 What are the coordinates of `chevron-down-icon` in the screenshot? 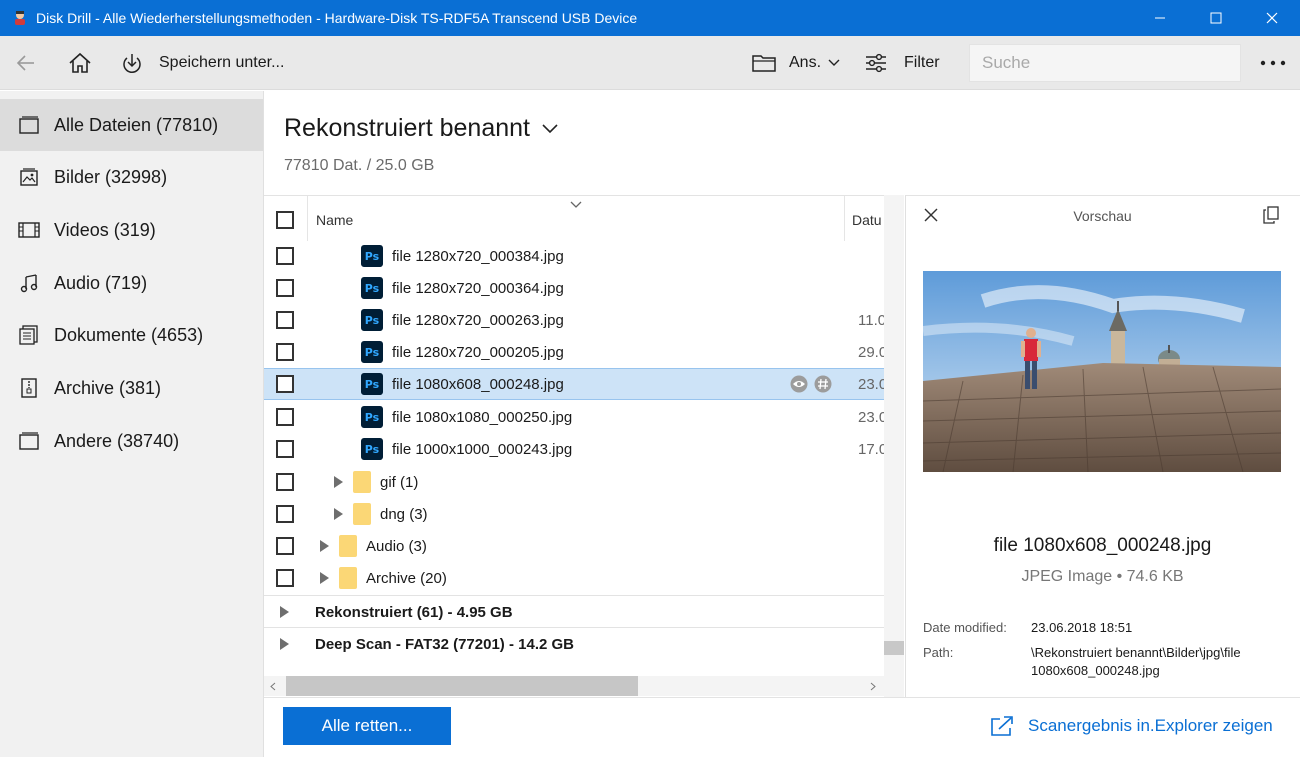 It's located at (550, 128).